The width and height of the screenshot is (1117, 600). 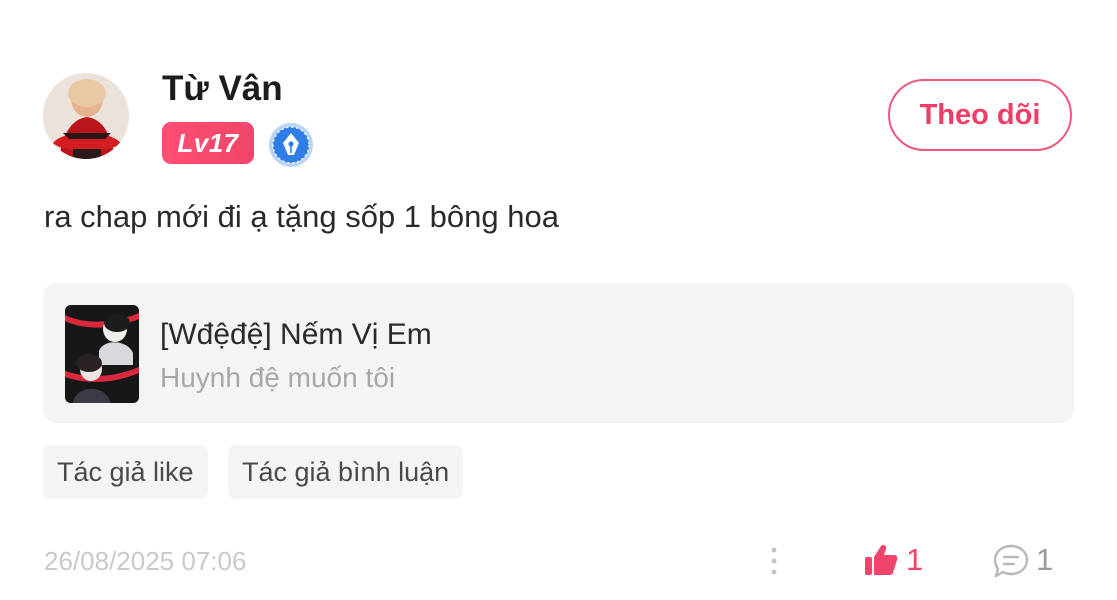 What do you see at coordinates (346, 472) in the screenshot?
I see `tag-author-comment: Tác giả bình luận` at bounding box center [346, 472].